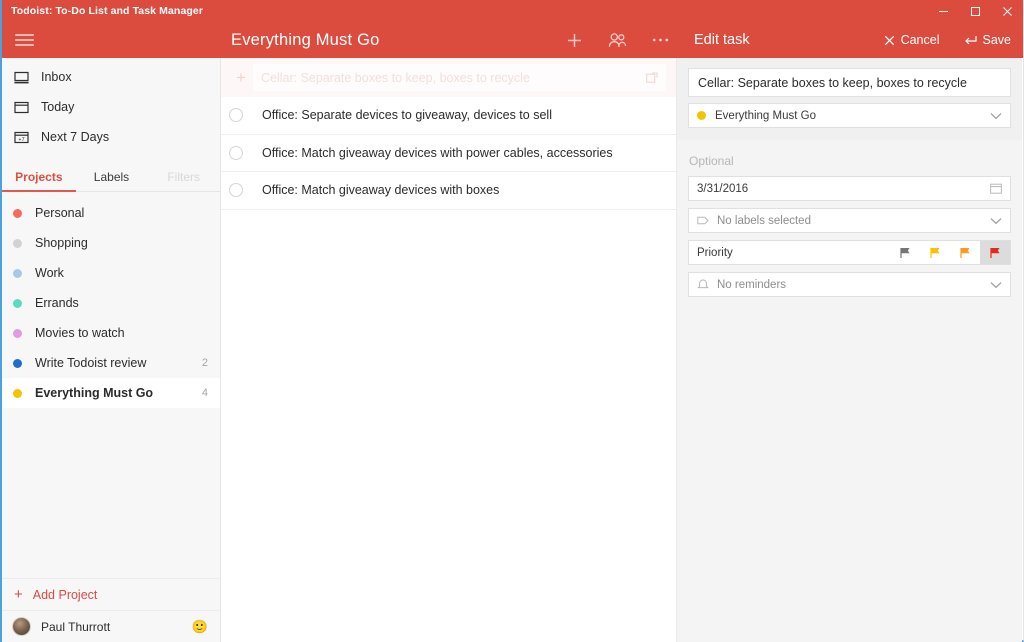 The width and height of the screenshot is (1024, 642). Describe the element at coordinates (943, 11) in the screenshot. I see `minimize-button` at that location.